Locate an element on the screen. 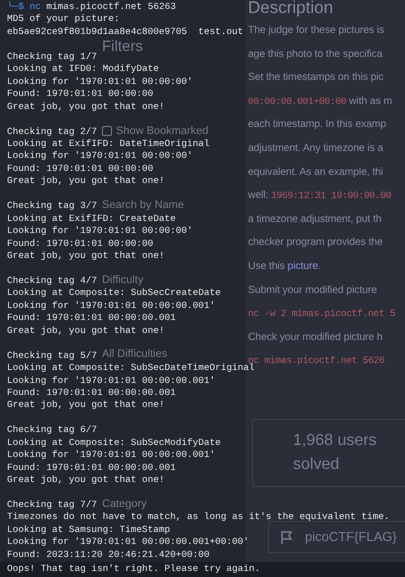 This screenshot has width=405, height=577. description-text: Set the timestamps on this pic is located at coordinates (316, 78).